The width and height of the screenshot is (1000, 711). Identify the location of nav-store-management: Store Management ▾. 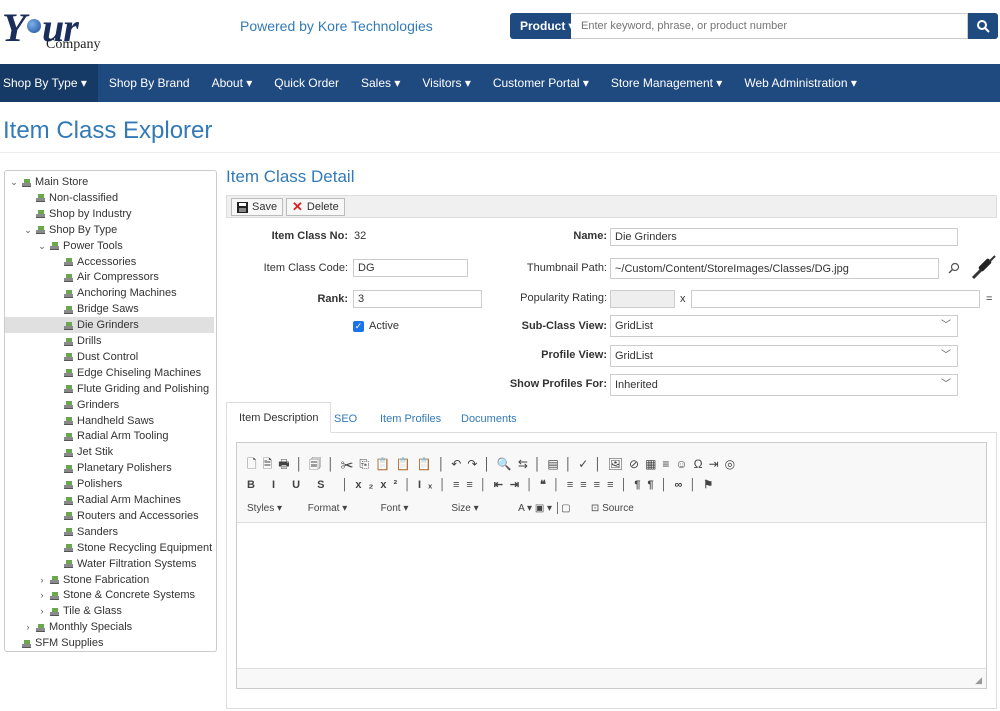
(666, 83).